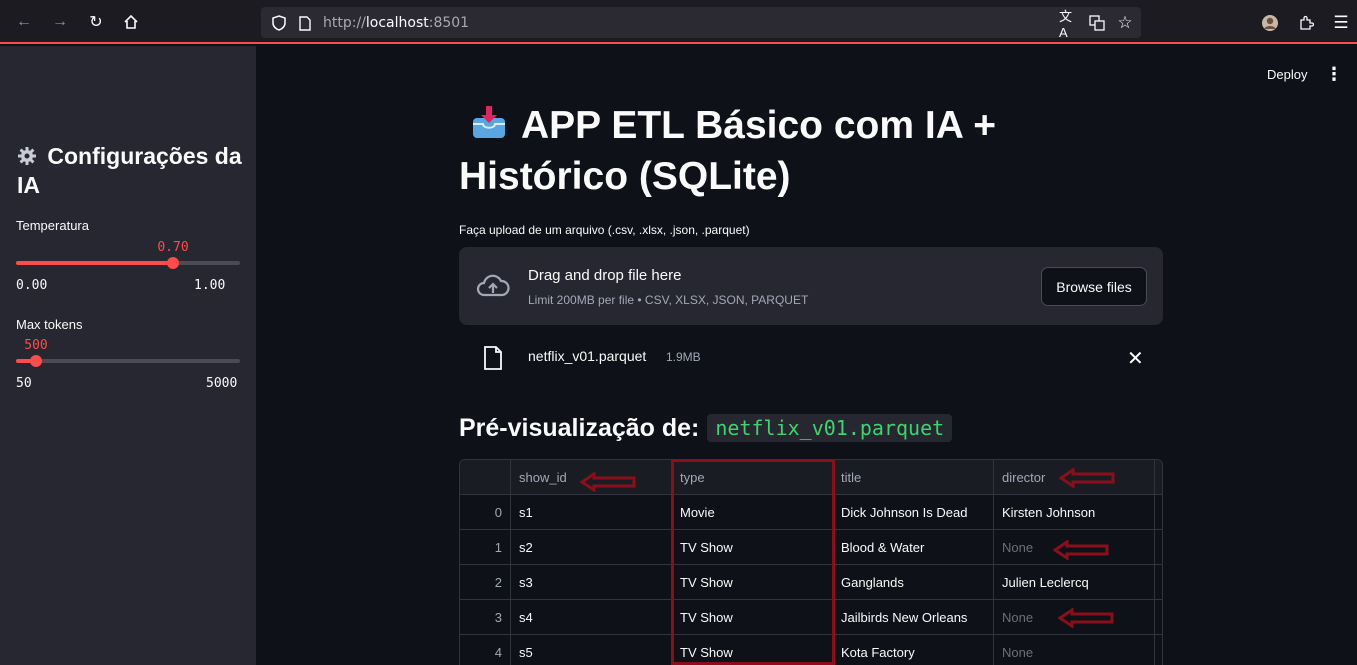 The width and height of the screenshot is (1357, 665). What do you see at coordinates (36, 361) in the screenshot?
I see `max-tokens-slider-thumb` at bounding box center [36, 361].